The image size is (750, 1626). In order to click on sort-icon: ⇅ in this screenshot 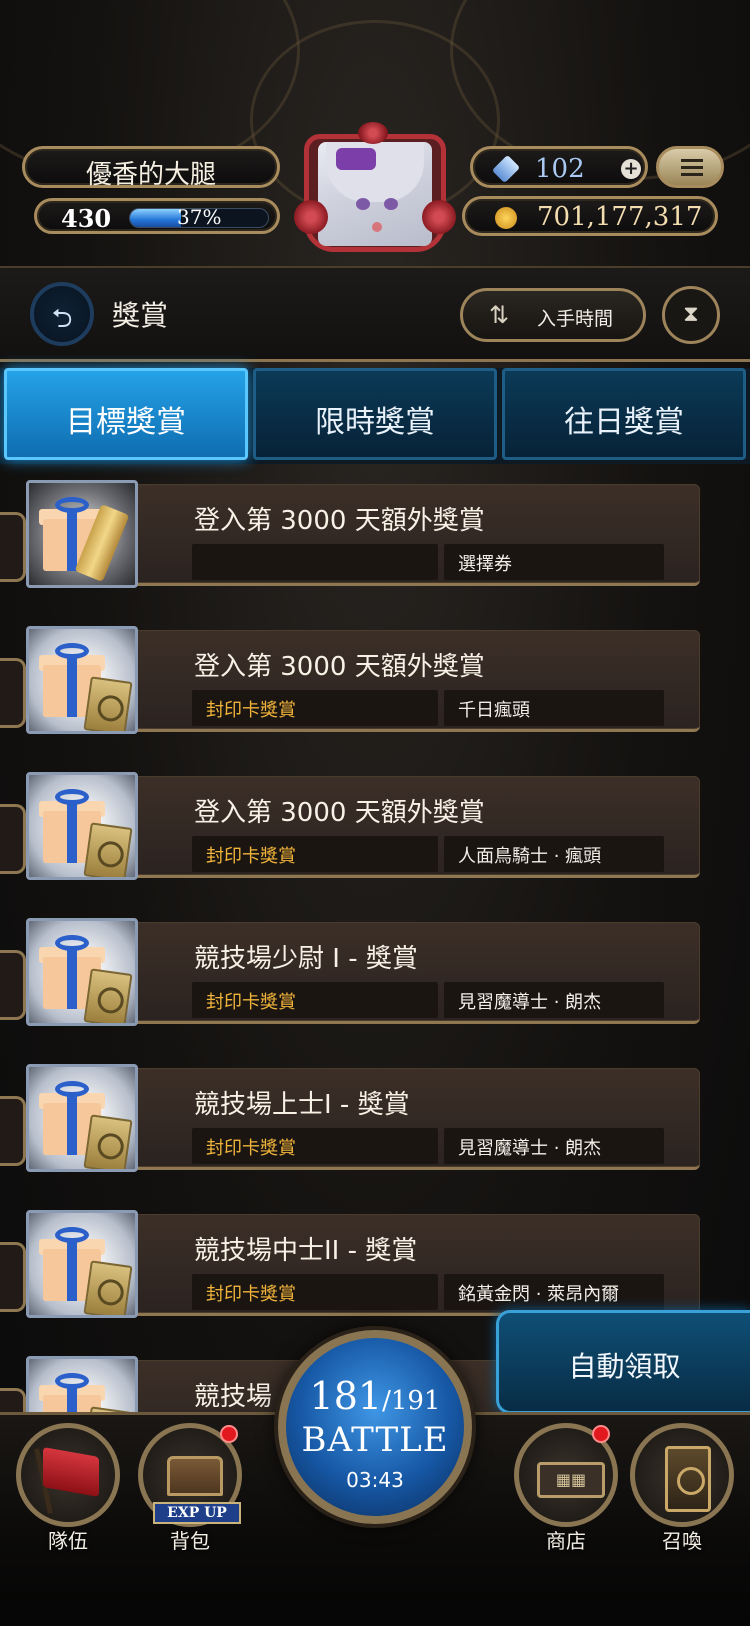, I will do `click(499, 315)`.